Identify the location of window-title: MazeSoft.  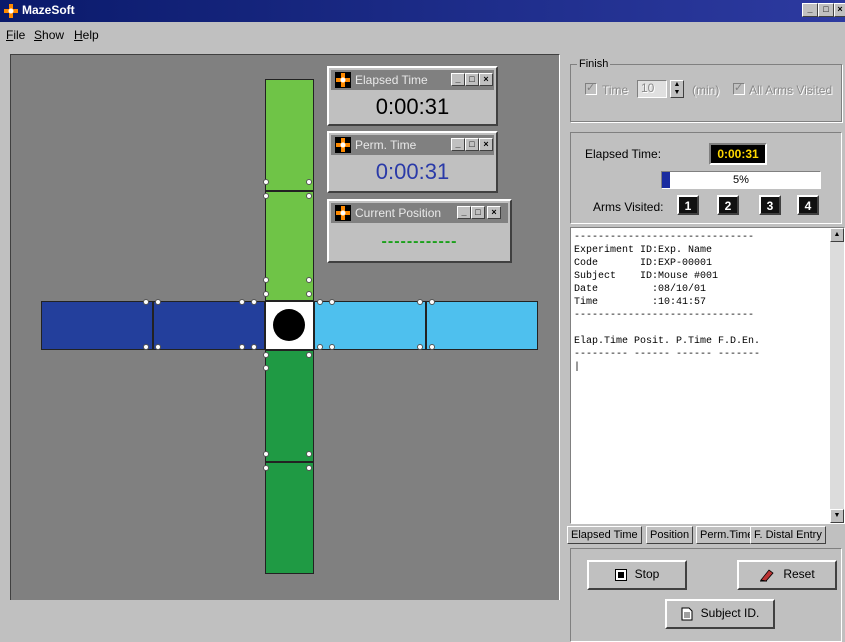
(48, 10).